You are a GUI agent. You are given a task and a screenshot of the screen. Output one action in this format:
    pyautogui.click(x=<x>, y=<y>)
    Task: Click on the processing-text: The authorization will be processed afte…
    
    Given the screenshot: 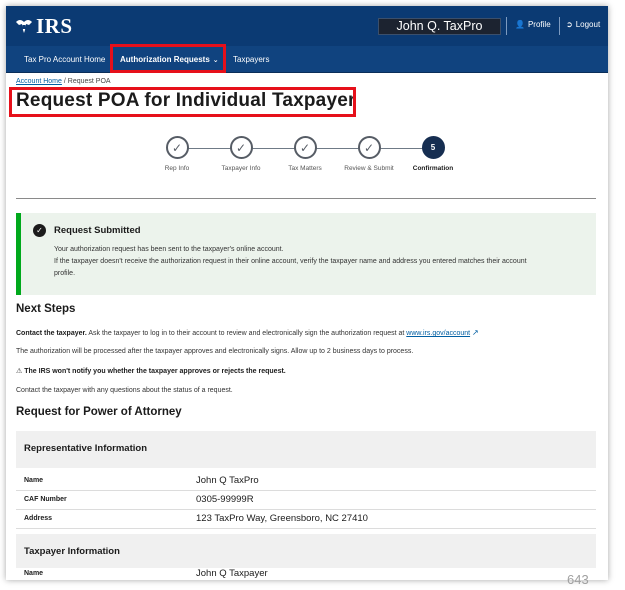 What is the action you would take?
    pyautogui.click(x=215, y=351)
    